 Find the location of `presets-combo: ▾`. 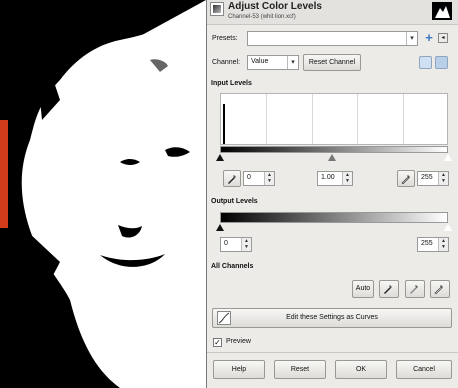

presets-combo: ▾ is located at coordinates (332, 38).